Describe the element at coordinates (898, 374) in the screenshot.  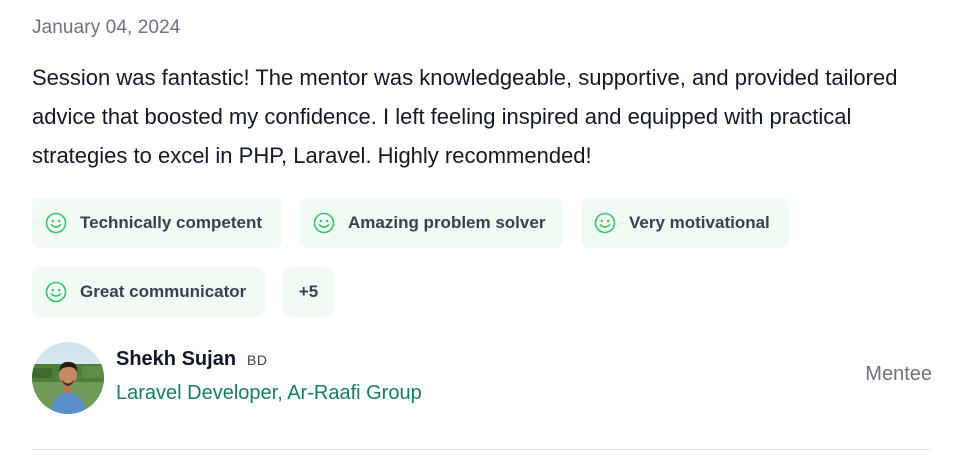
I see `reviewer-role: Mentee` at that location.